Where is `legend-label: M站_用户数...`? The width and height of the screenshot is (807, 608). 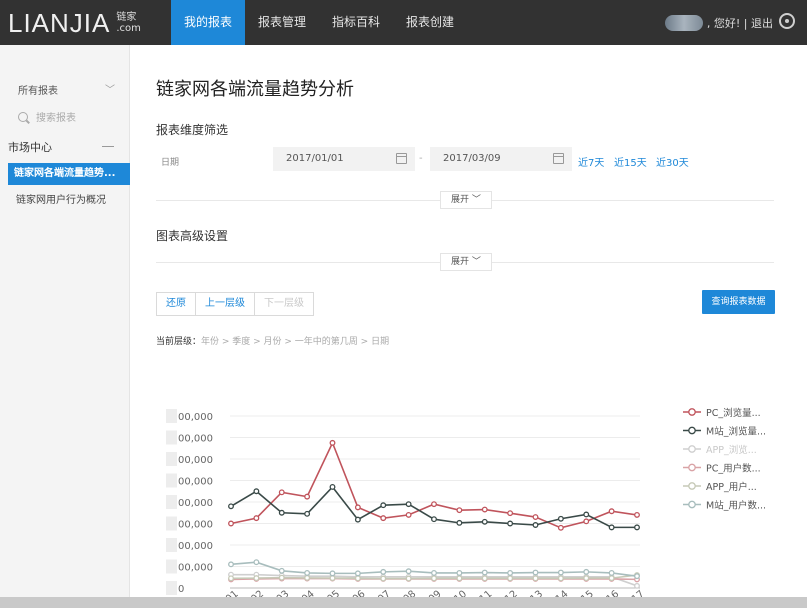 legend-label: M站_用户数... is located at coordinates (736, 506).